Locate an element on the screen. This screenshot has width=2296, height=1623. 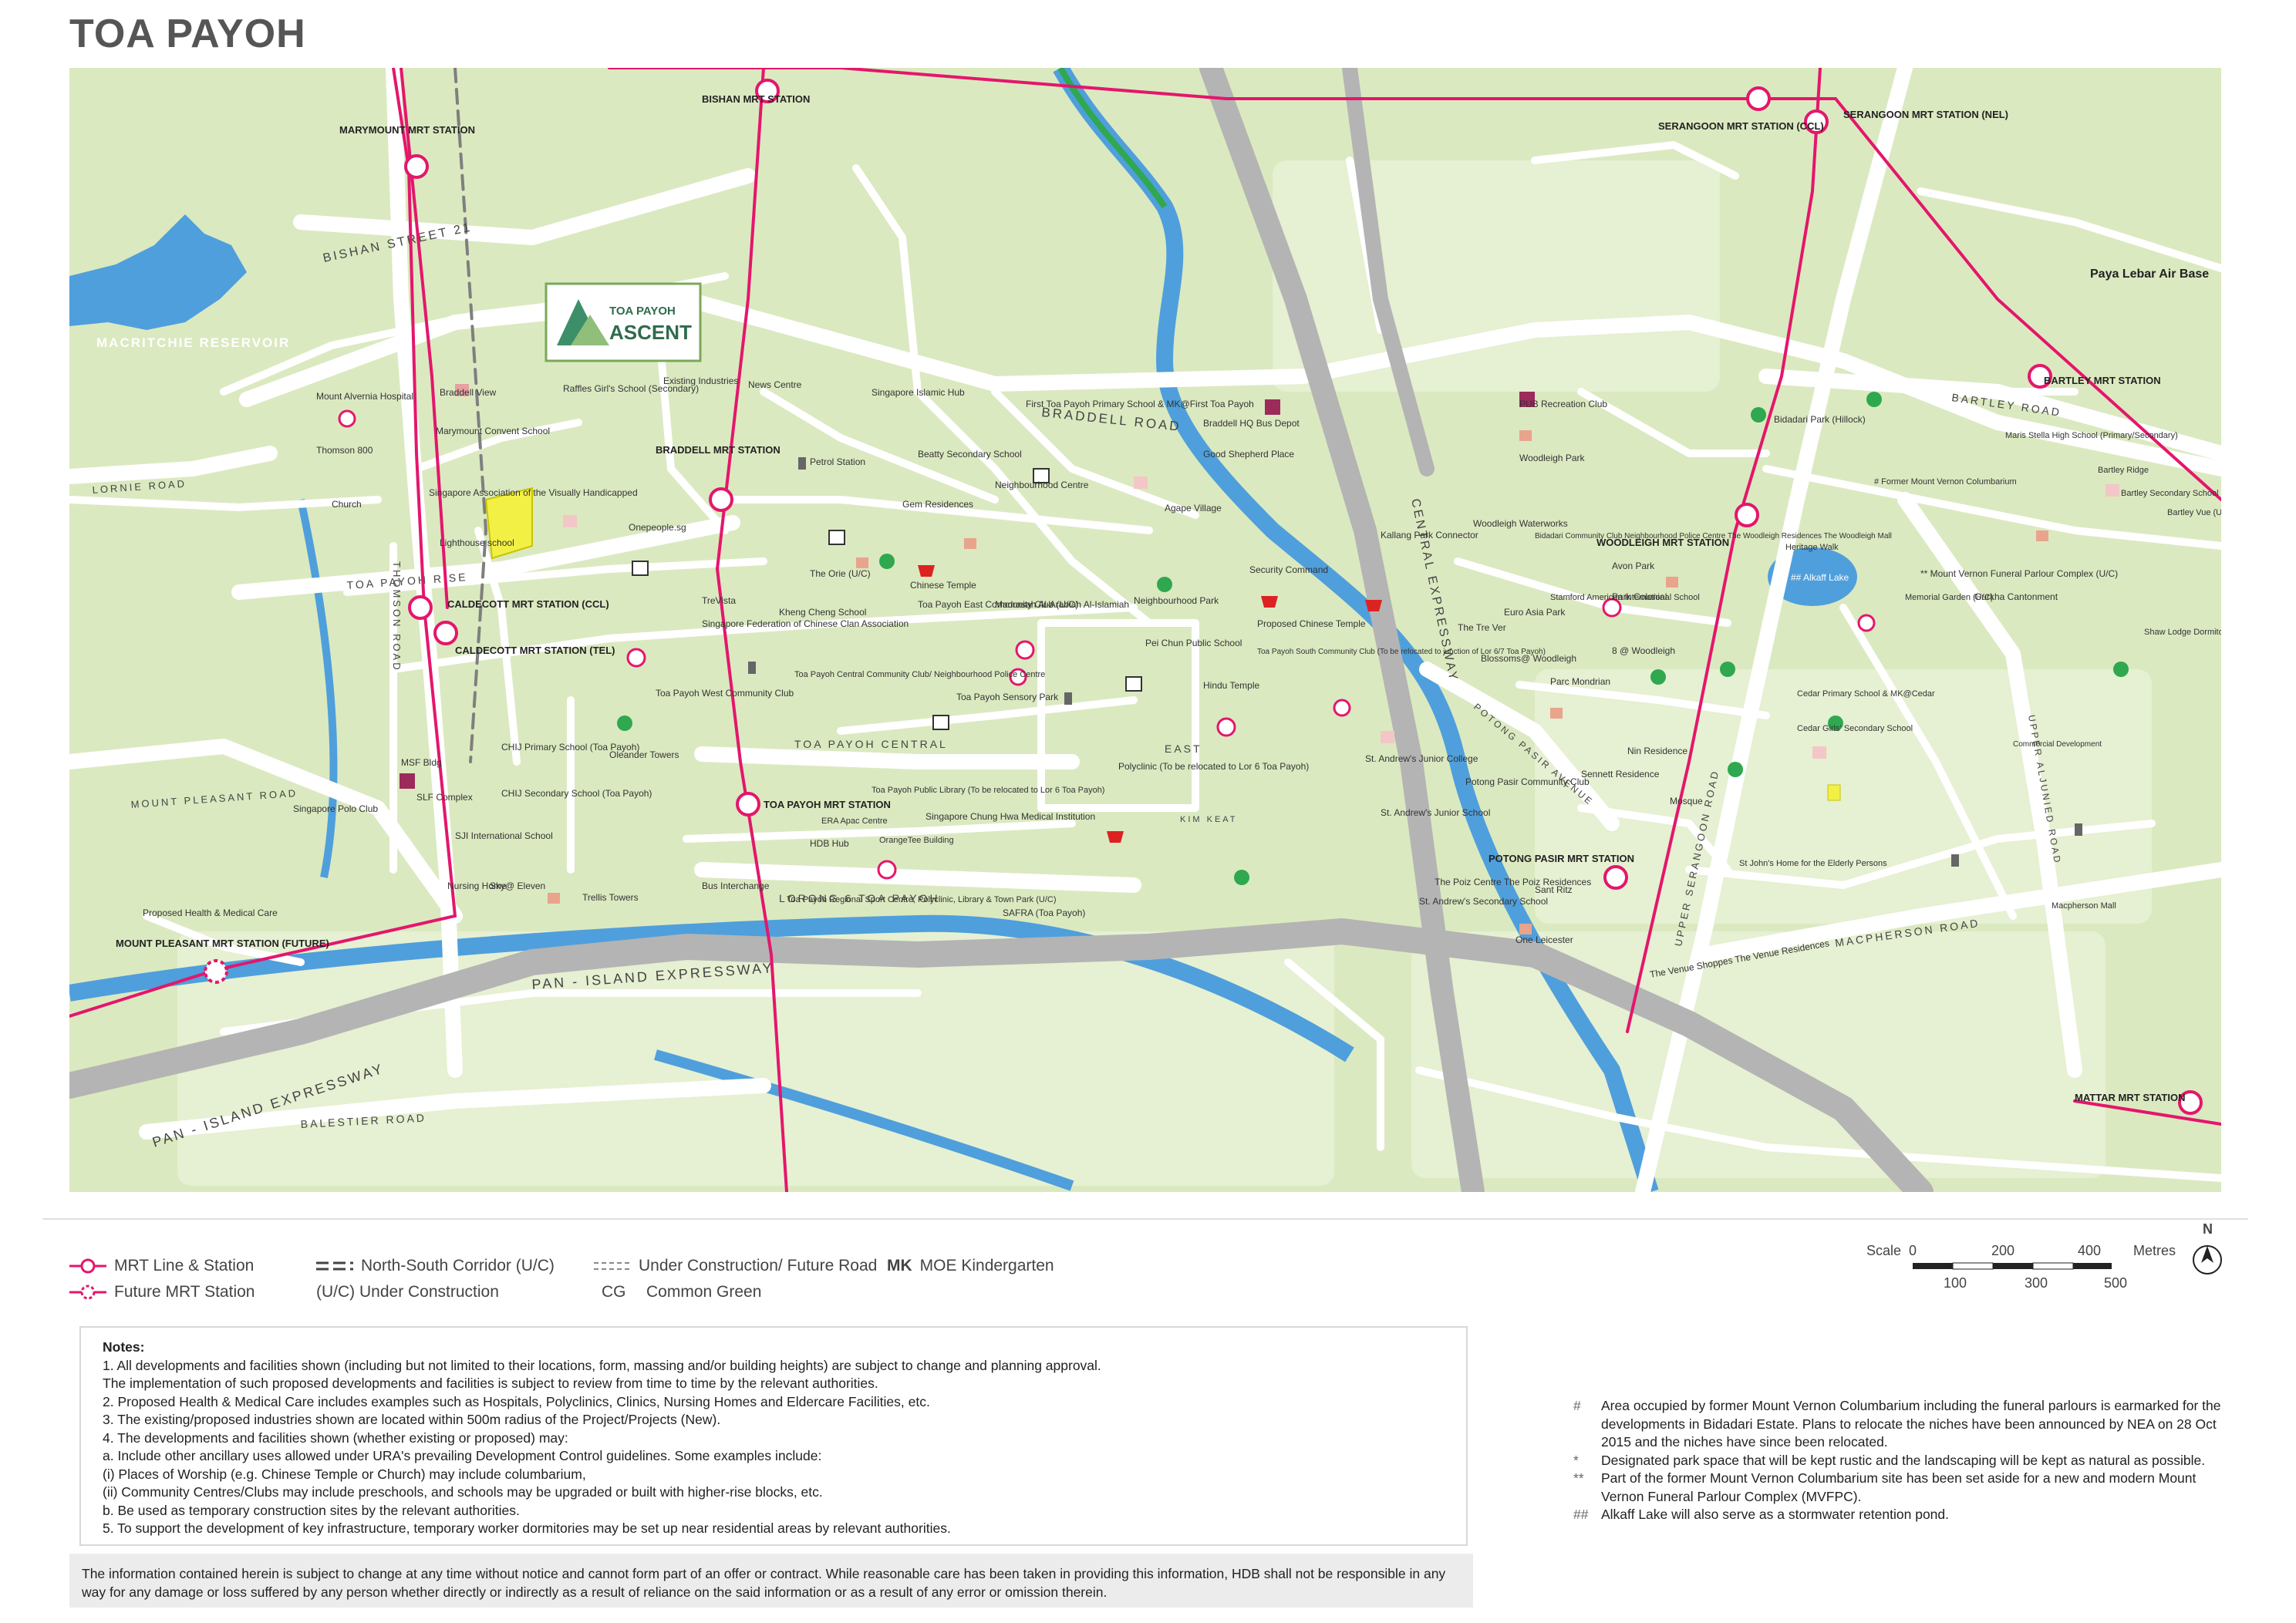
gem-label: Gem Residences is located at coordinates (938, 504).